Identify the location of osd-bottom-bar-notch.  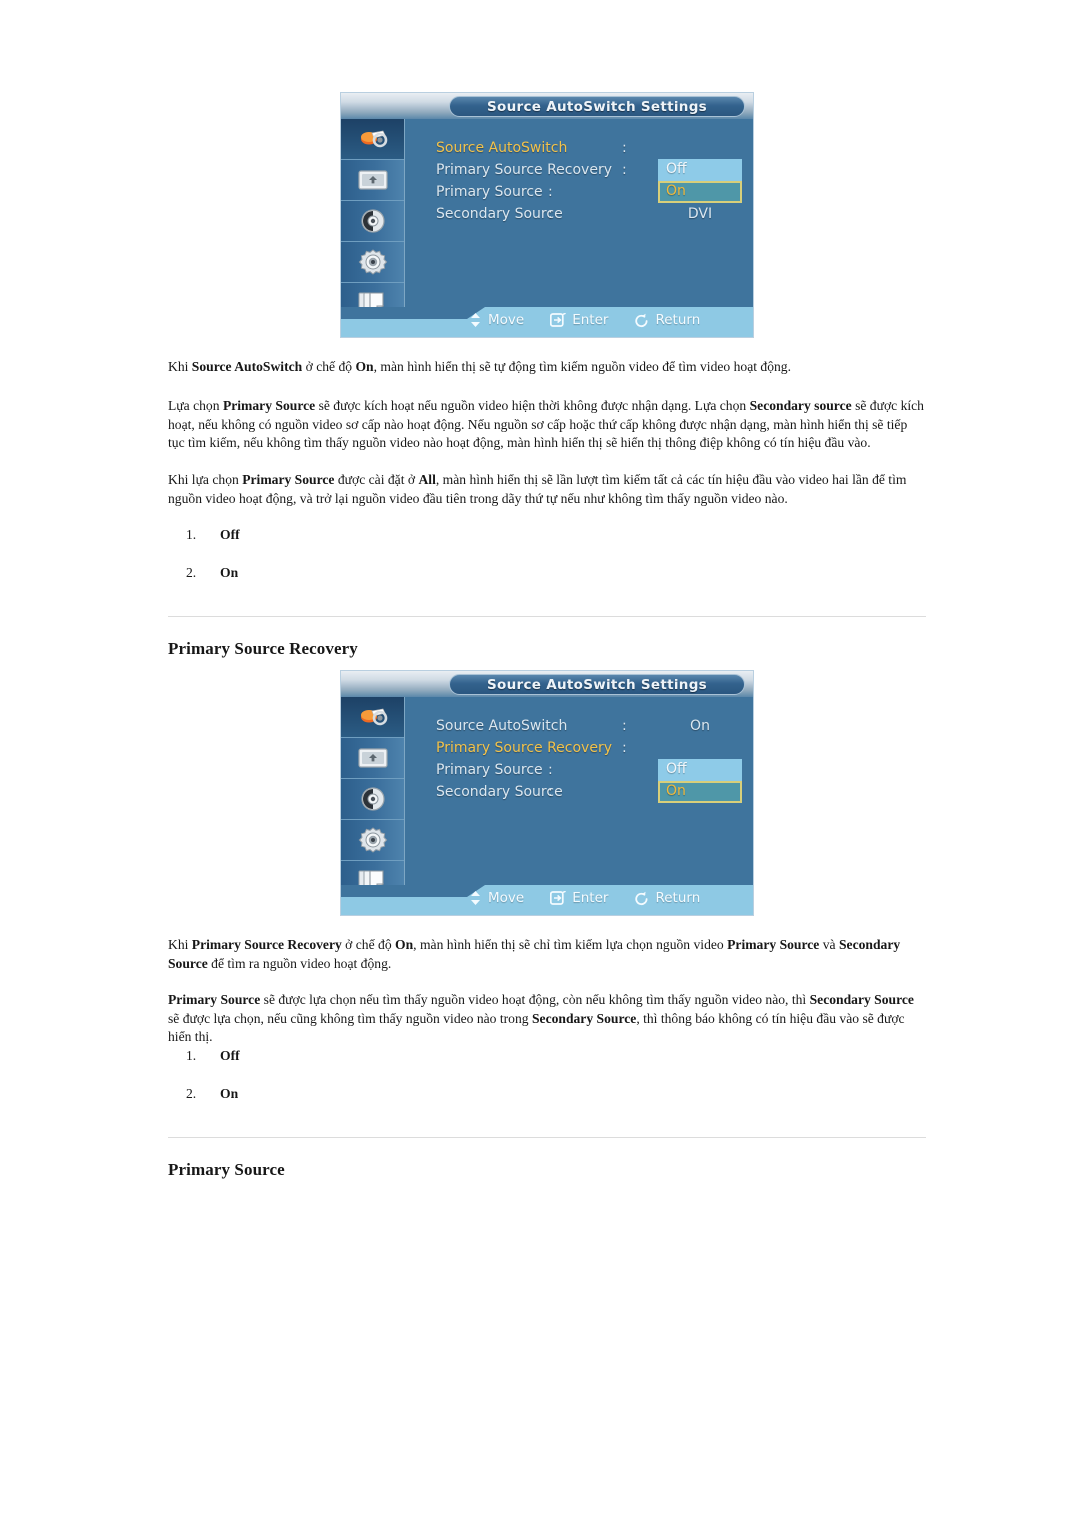
(413, 891).